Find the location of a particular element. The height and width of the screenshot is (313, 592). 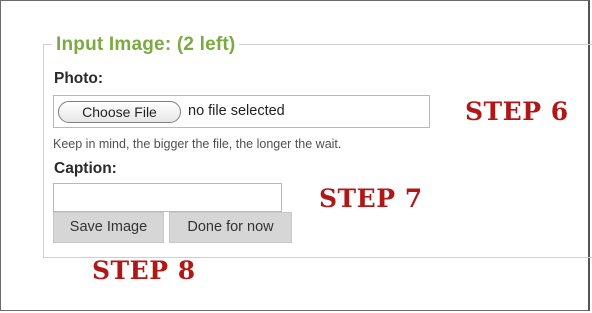

caption-label: Caption: is located at coordinates (85, 168).